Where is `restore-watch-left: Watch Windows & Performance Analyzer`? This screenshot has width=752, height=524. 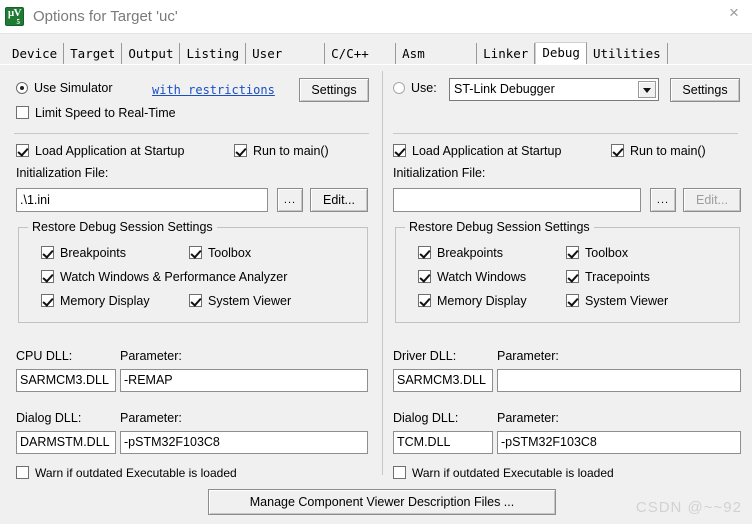 restore-watch-left: Watch Windows & Performance Analyzer is located at coordinates (164, 277).